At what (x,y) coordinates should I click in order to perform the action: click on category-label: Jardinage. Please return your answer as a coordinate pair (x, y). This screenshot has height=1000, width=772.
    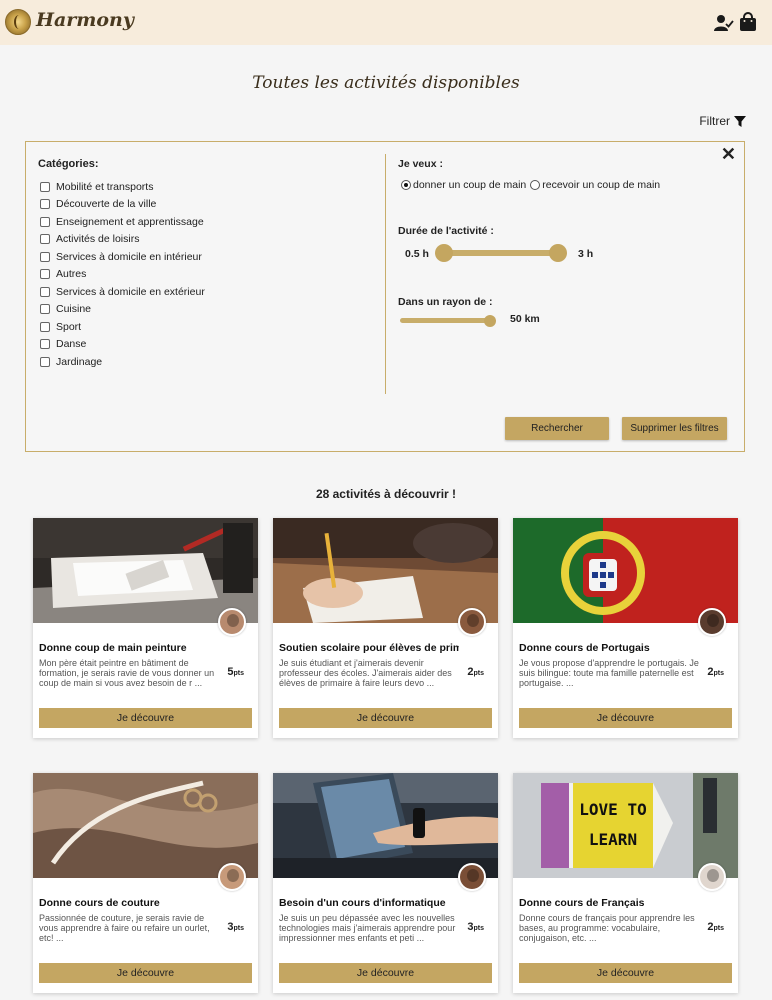
    Looking at the image, I should click on (79, 361).